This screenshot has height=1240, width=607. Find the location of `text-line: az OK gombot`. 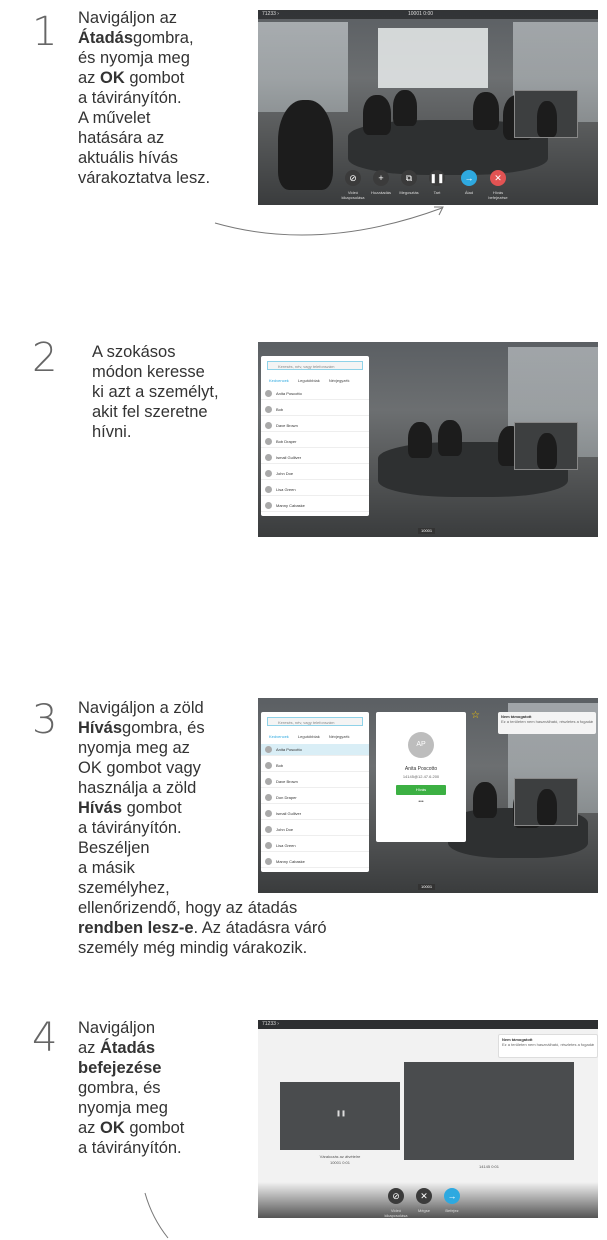

text-line: az OK gombot is located at coordinates (131, 1128).